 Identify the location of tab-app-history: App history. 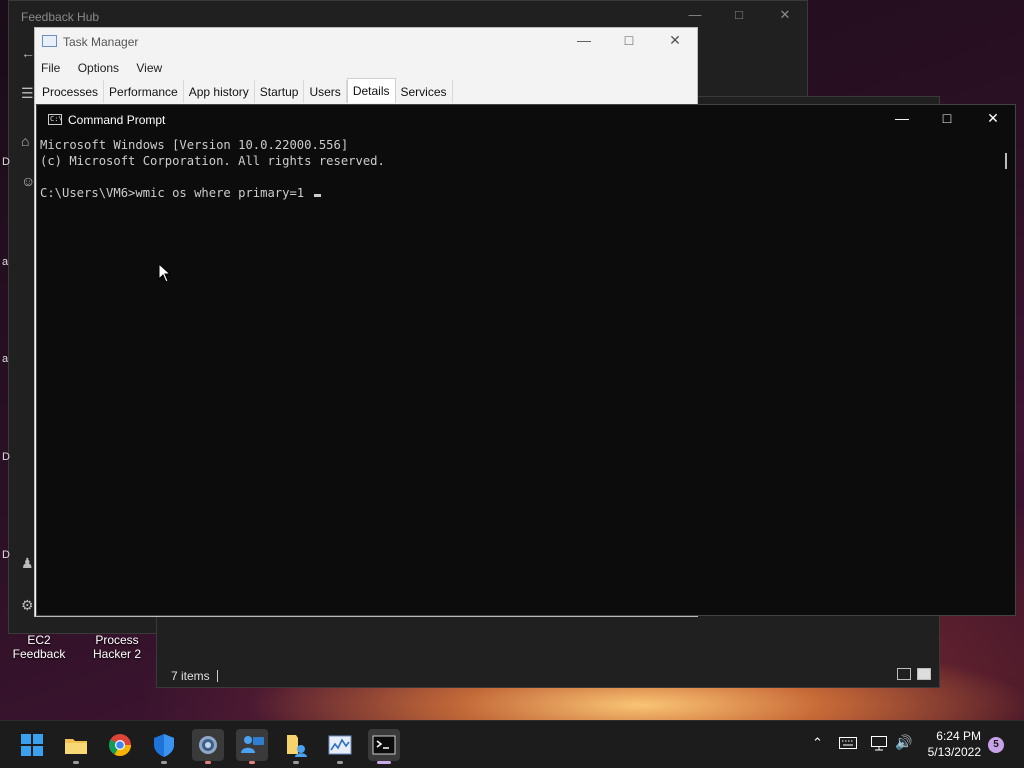
(219, 91).